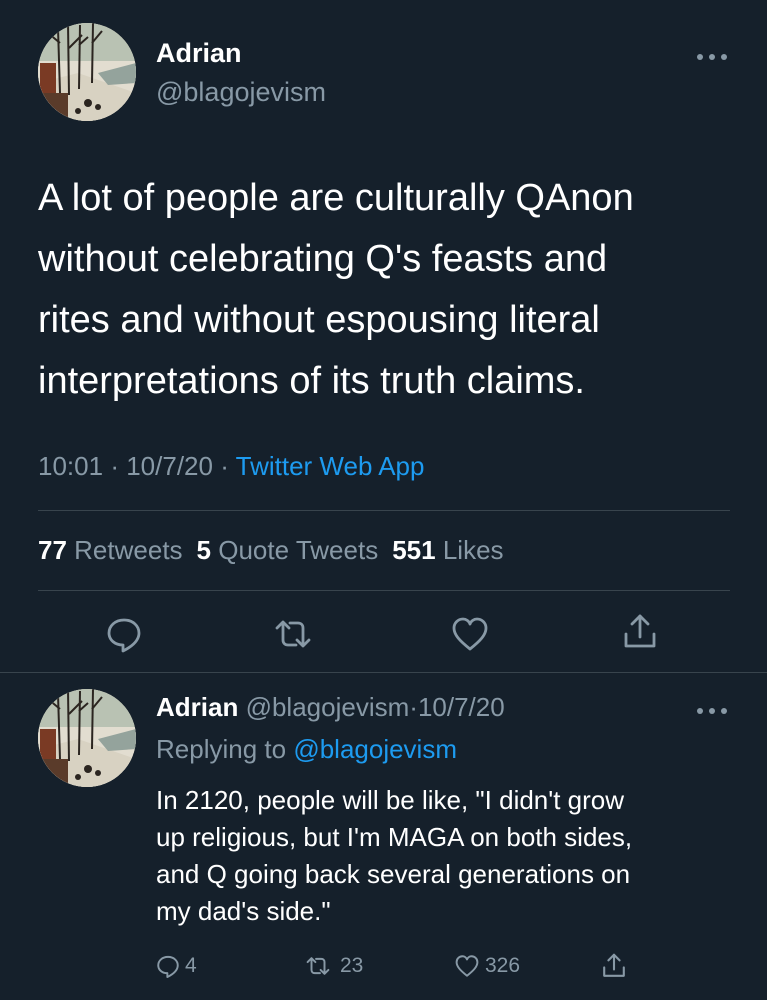 This screenshot has width=767, height=1000. I want to click on likes-label: Likes, so click(473, 550).